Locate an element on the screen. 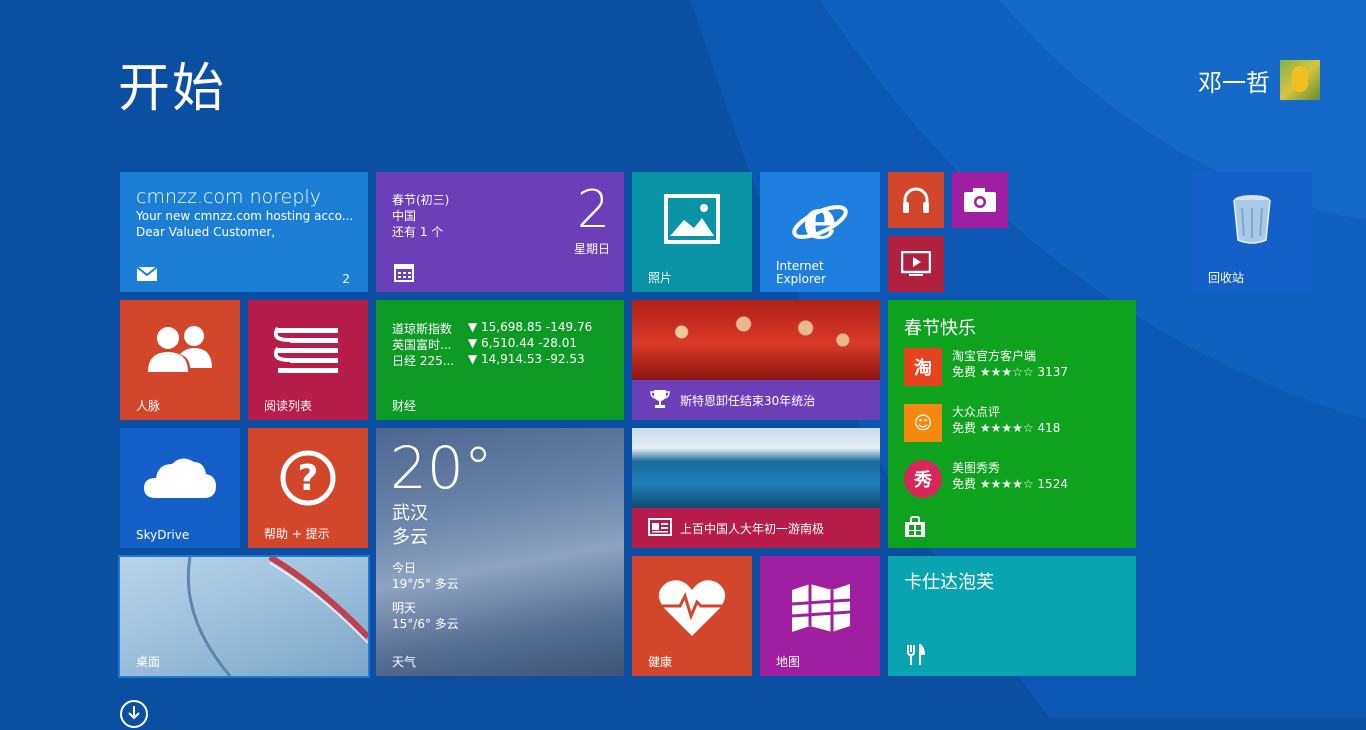  news-tile: 上百中国人大年初一游南极 is located at coordinates (756, 488).